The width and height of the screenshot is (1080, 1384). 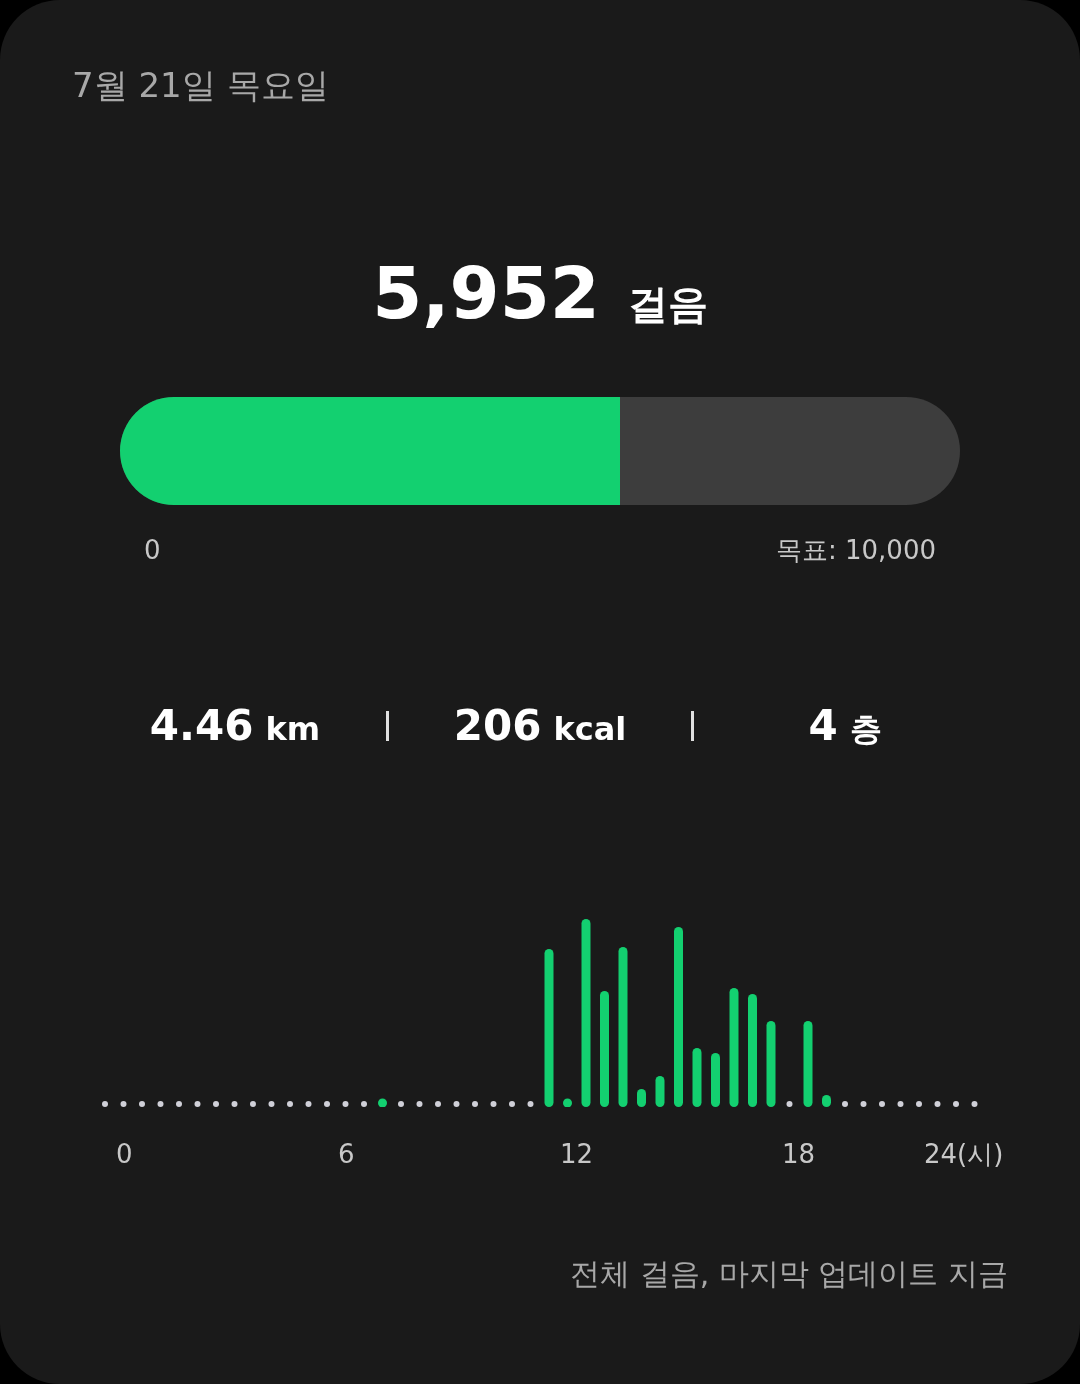 I want to click on stat-unit: kcal, so click(x=590, y=729).